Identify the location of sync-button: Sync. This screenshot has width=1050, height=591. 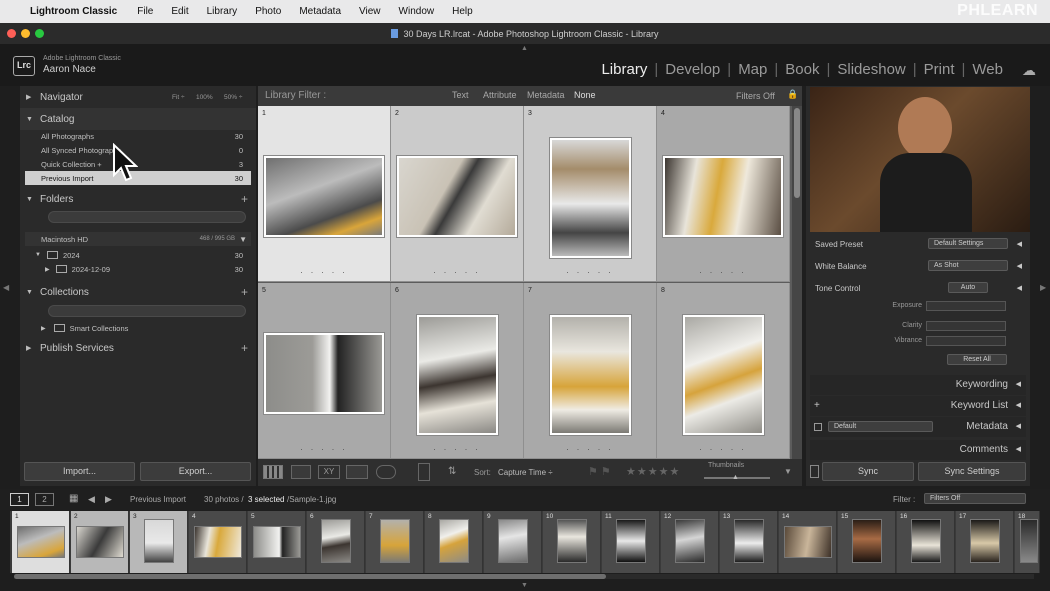
(868, 471).